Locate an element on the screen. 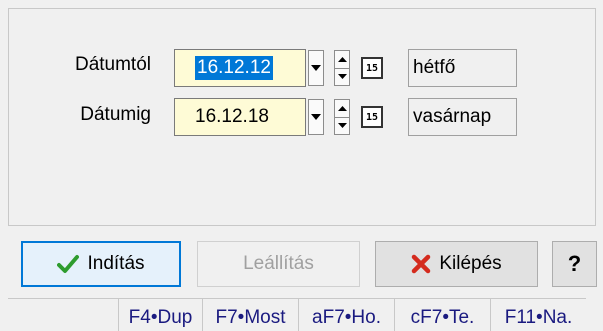 The image size is (603, 331). close-icon is located at coordinates (421, 264).